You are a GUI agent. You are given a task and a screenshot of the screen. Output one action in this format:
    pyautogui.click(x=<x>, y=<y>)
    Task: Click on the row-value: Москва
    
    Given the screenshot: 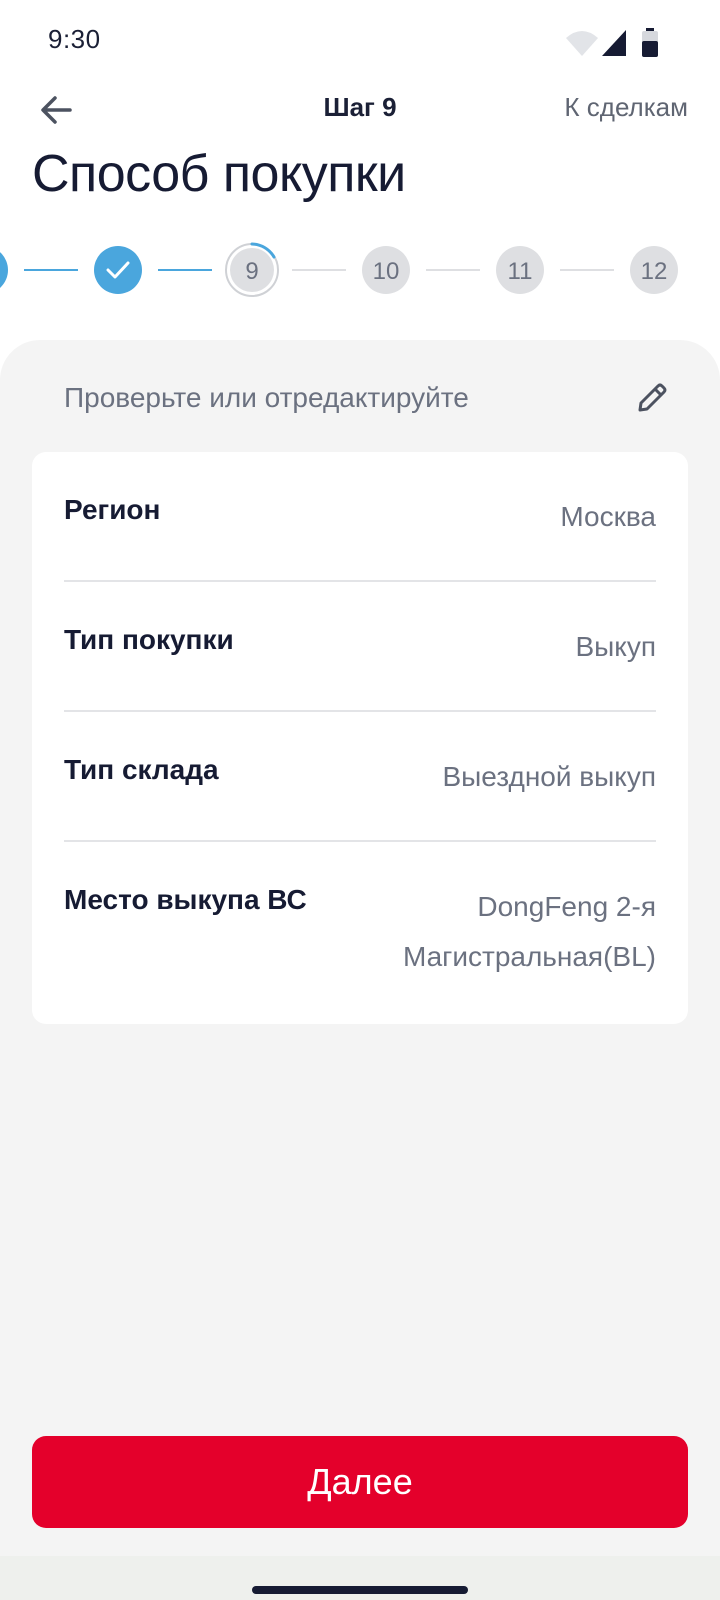 What is the action you would take?
    pyautogui.click(x=608, y=516)
    